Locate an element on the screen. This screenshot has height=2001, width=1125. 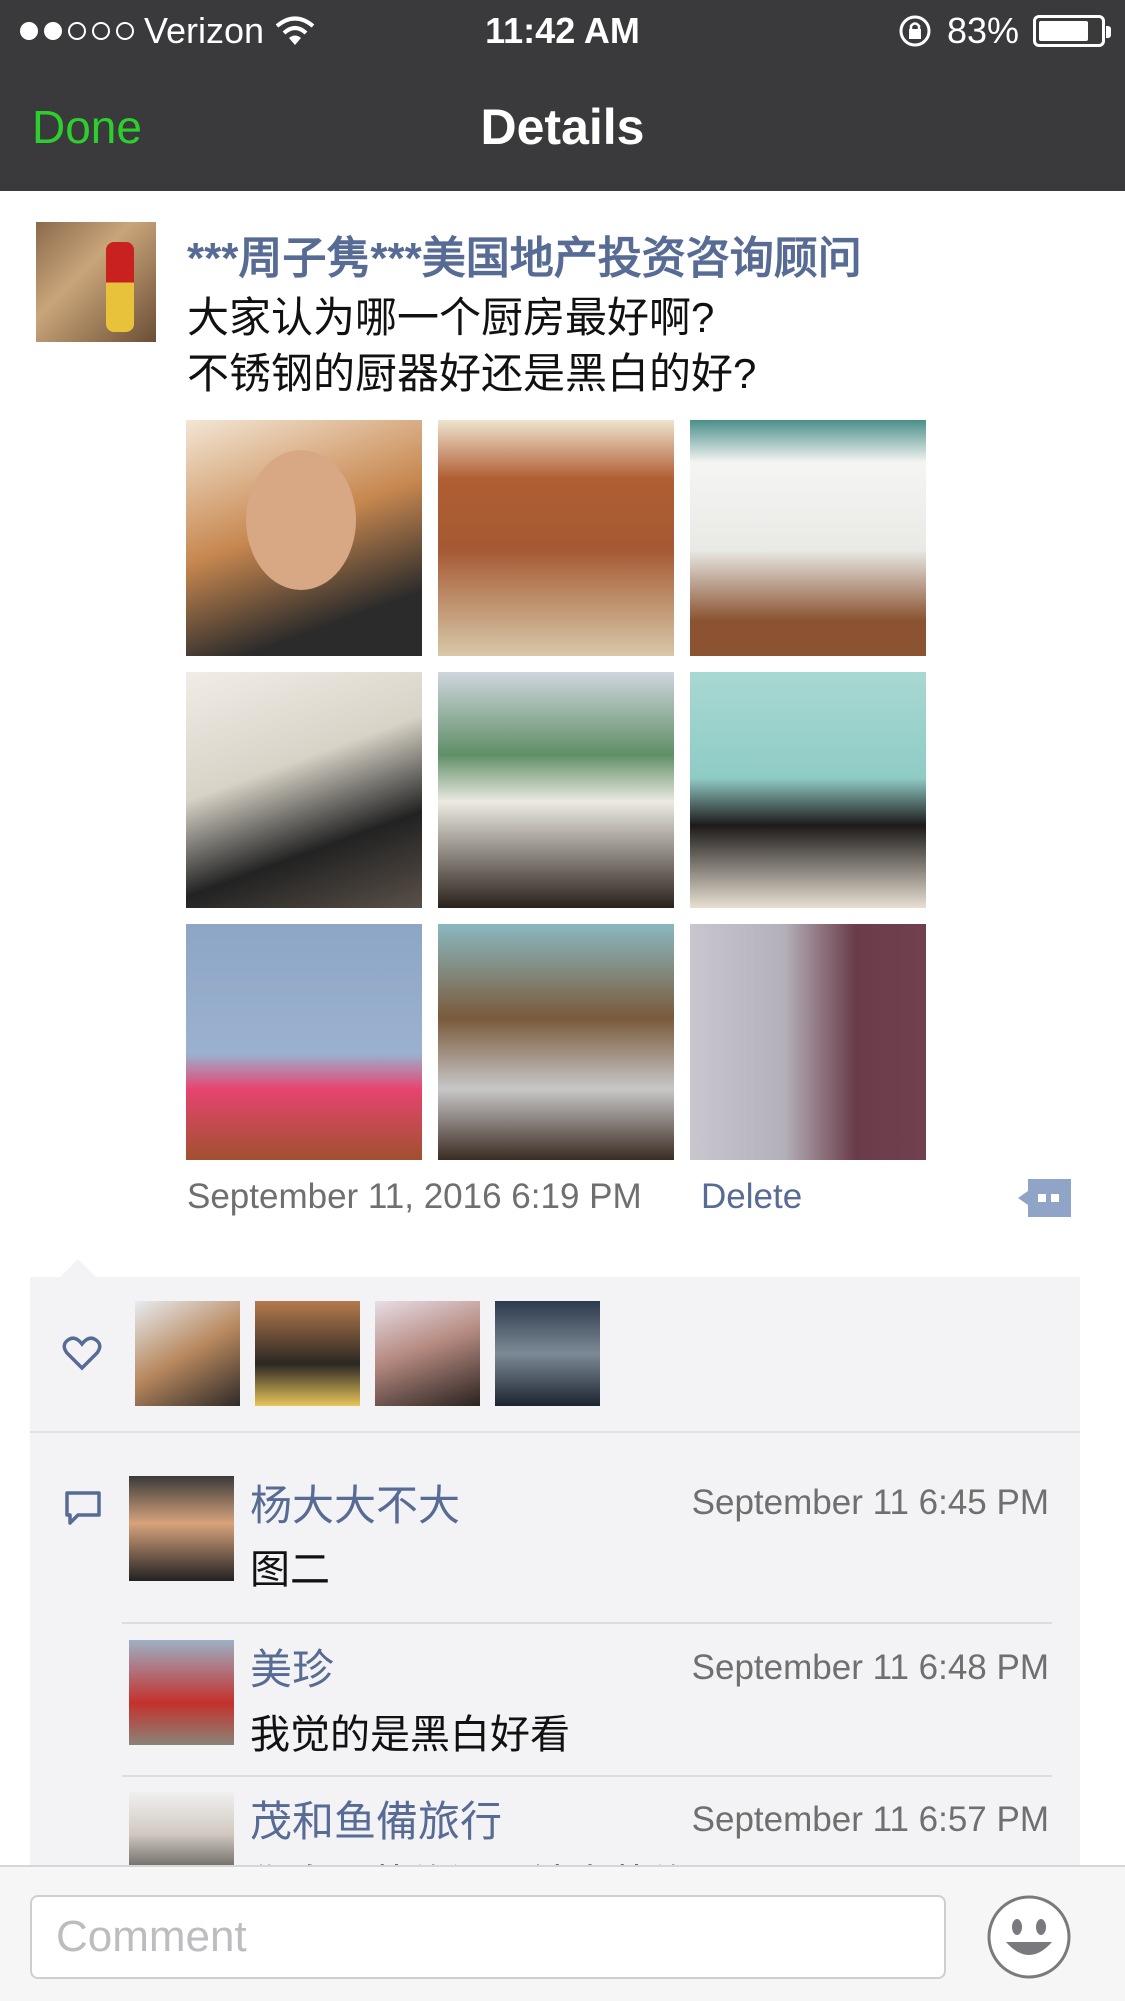
author-name: ***周子隽***美国地产投资咨询顾问 is located at coordinates (524, 254).